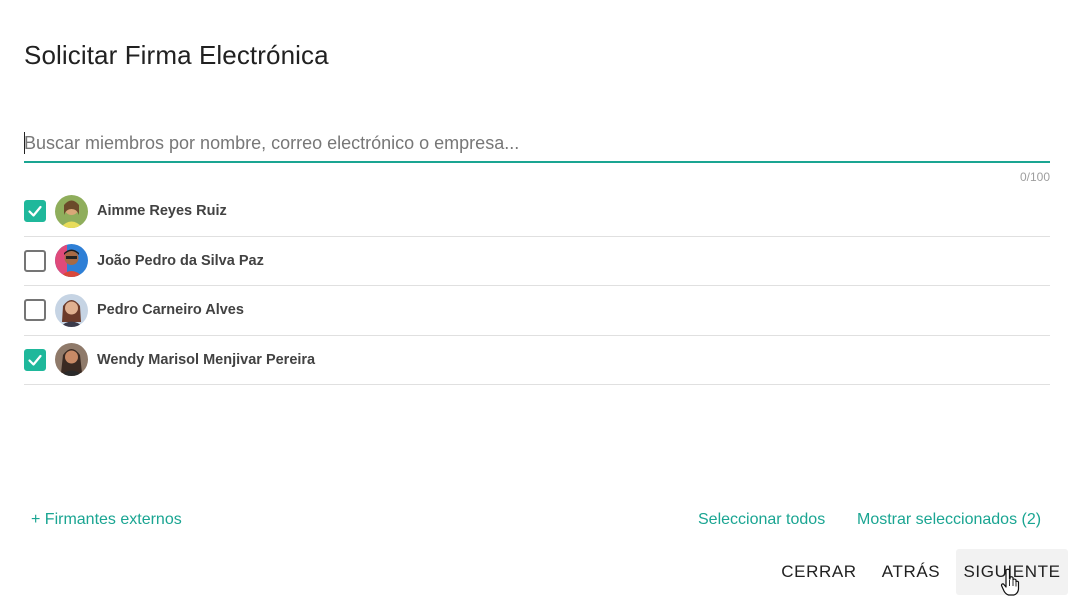  I want to click on search-input, so click(537, 142).